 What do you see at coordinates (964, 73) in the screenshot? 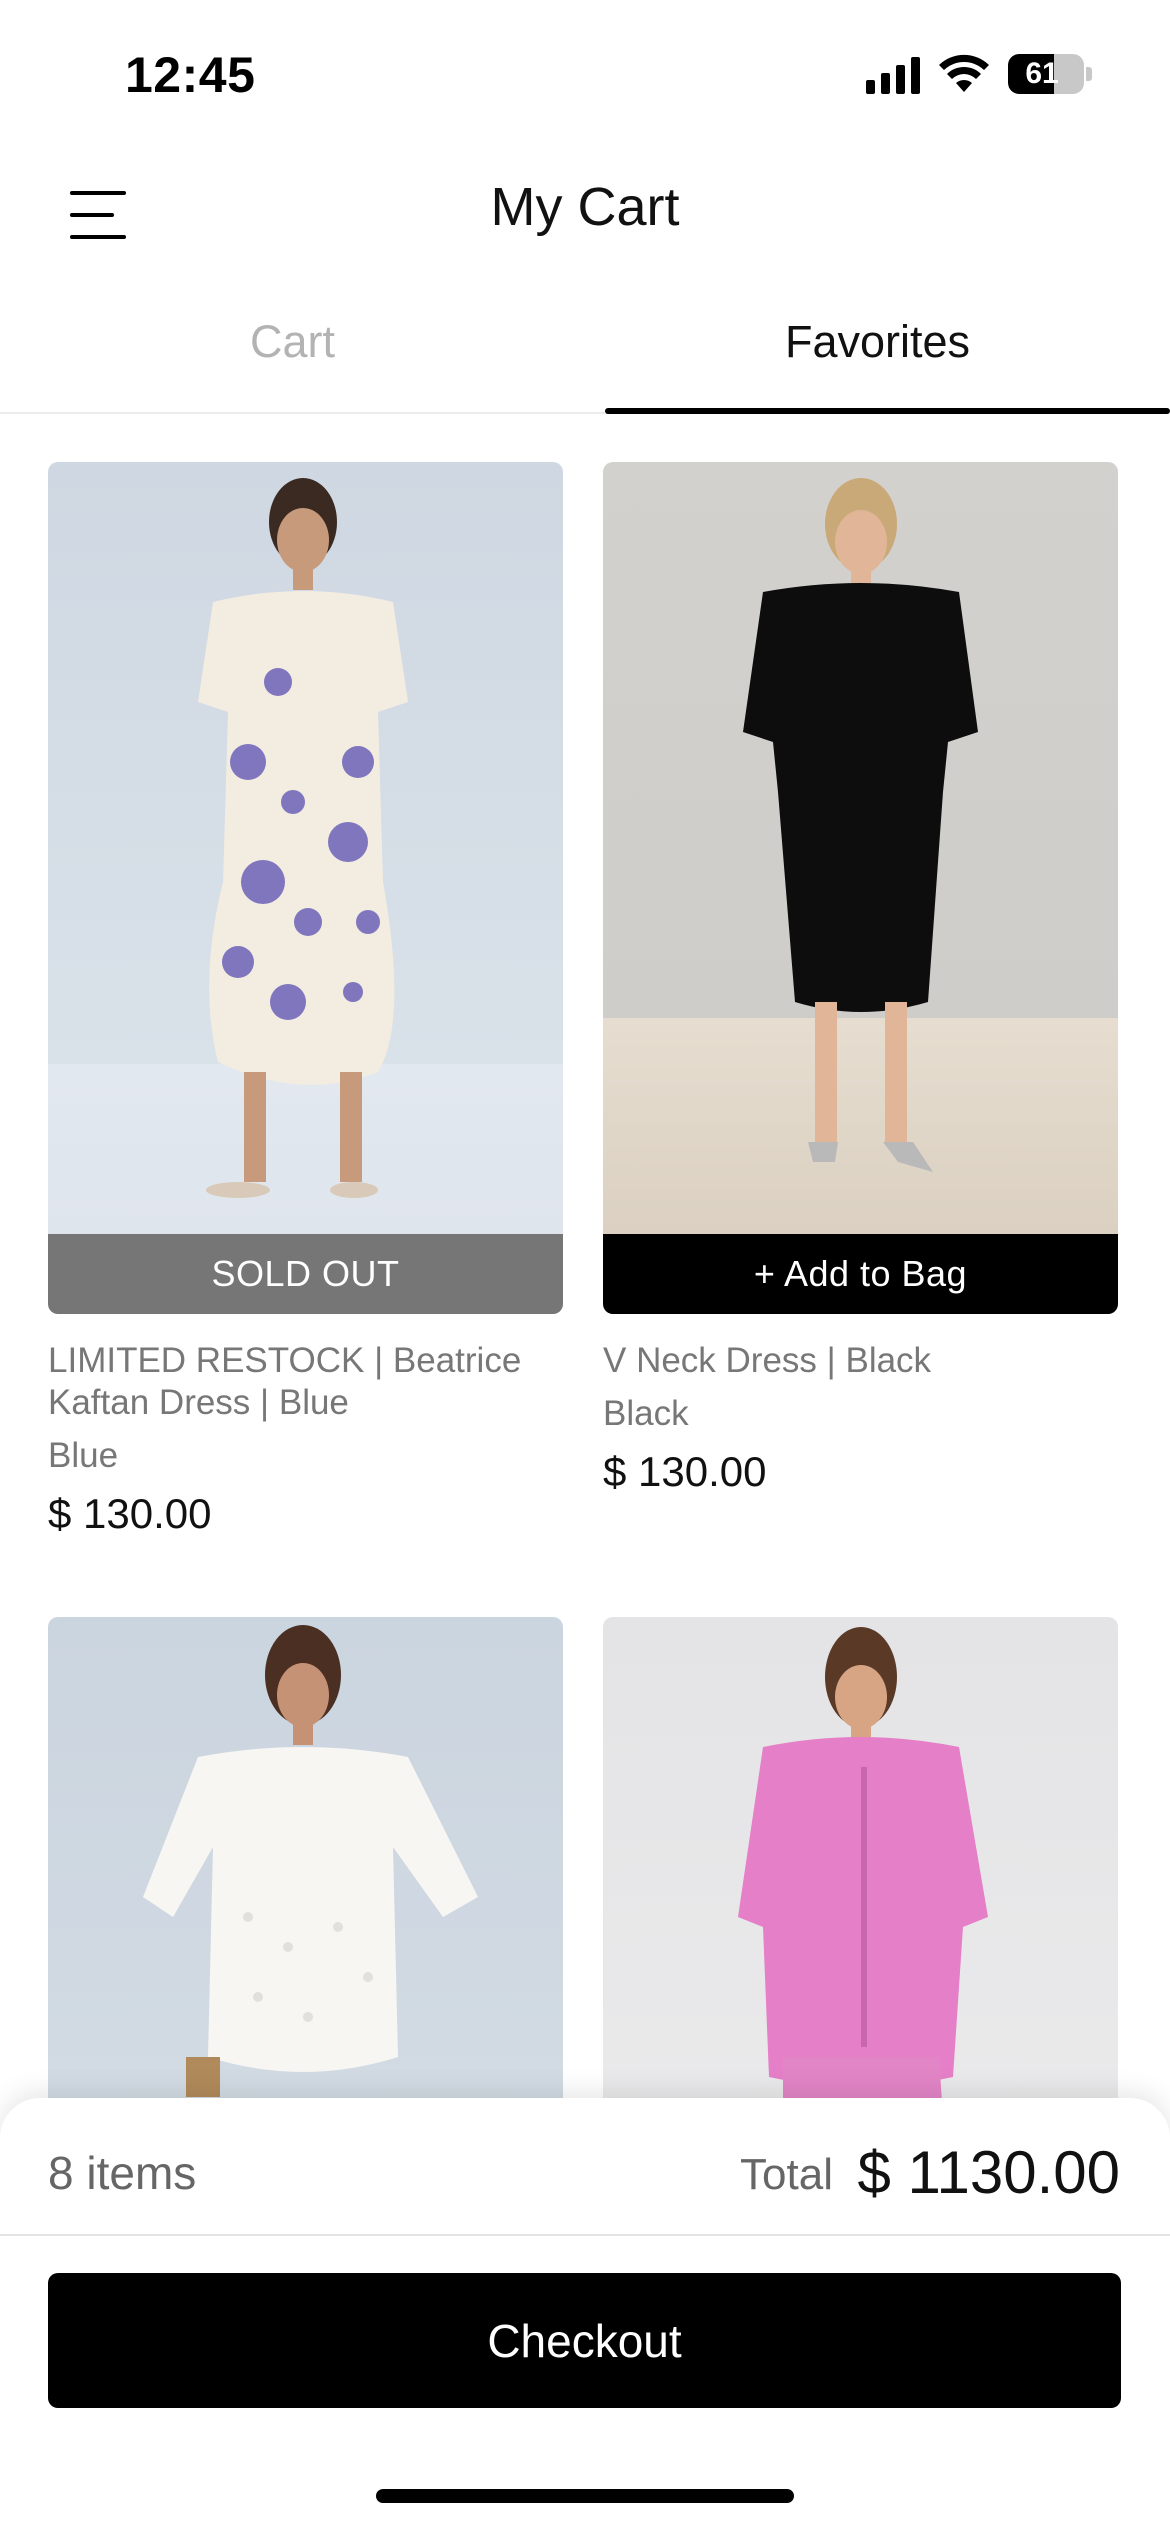
I see `wifi-icon` at bounding box center [964, 73].